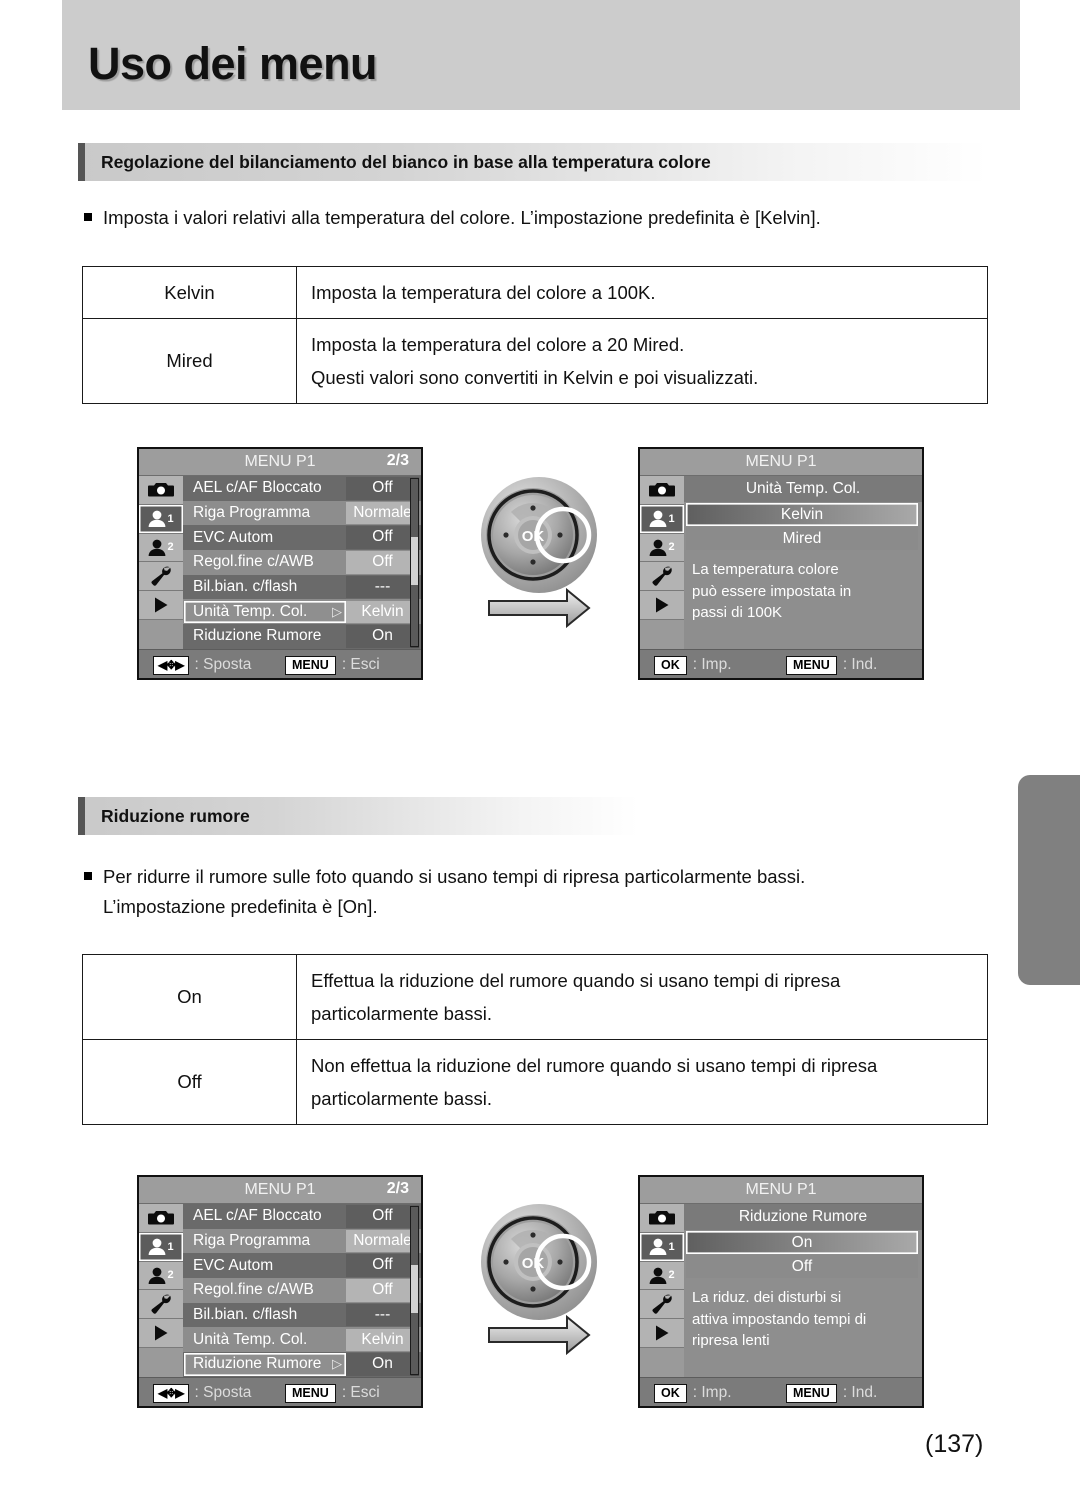 This screenshot has height=1507, width=1080. I want to click on lcd-option-description-line: La temperatura colore, so click(765, 569).